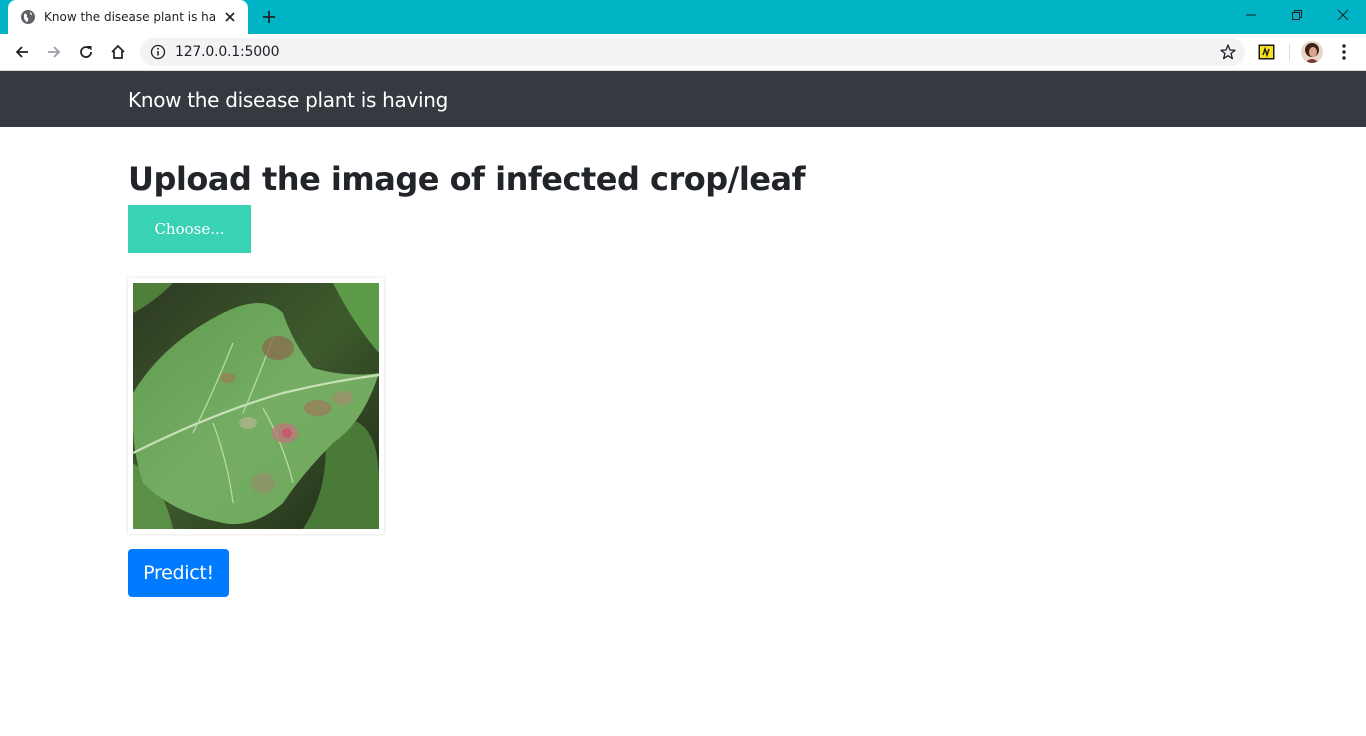  What do you see at coordinates (1344, 52) in the screenshot?
I see `menu-icon` at bounding box center [1344, 52].